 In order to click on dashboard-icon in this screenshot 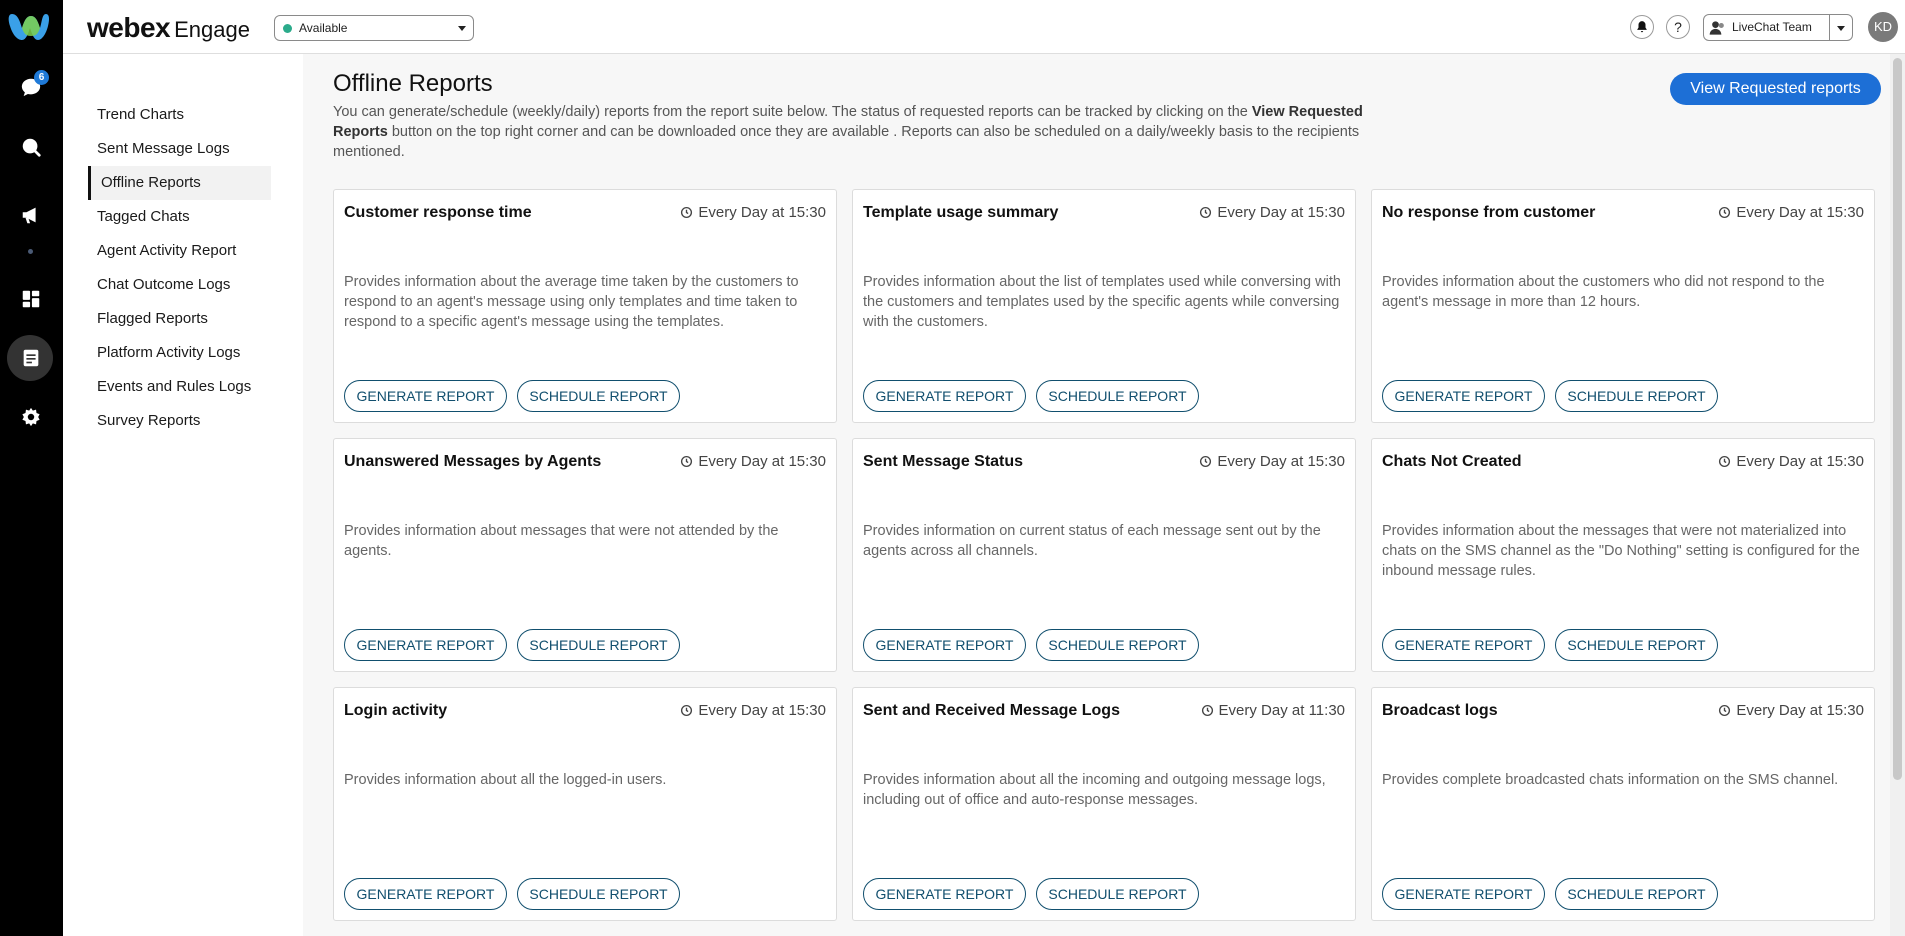, I will do `click(31, 299)`.